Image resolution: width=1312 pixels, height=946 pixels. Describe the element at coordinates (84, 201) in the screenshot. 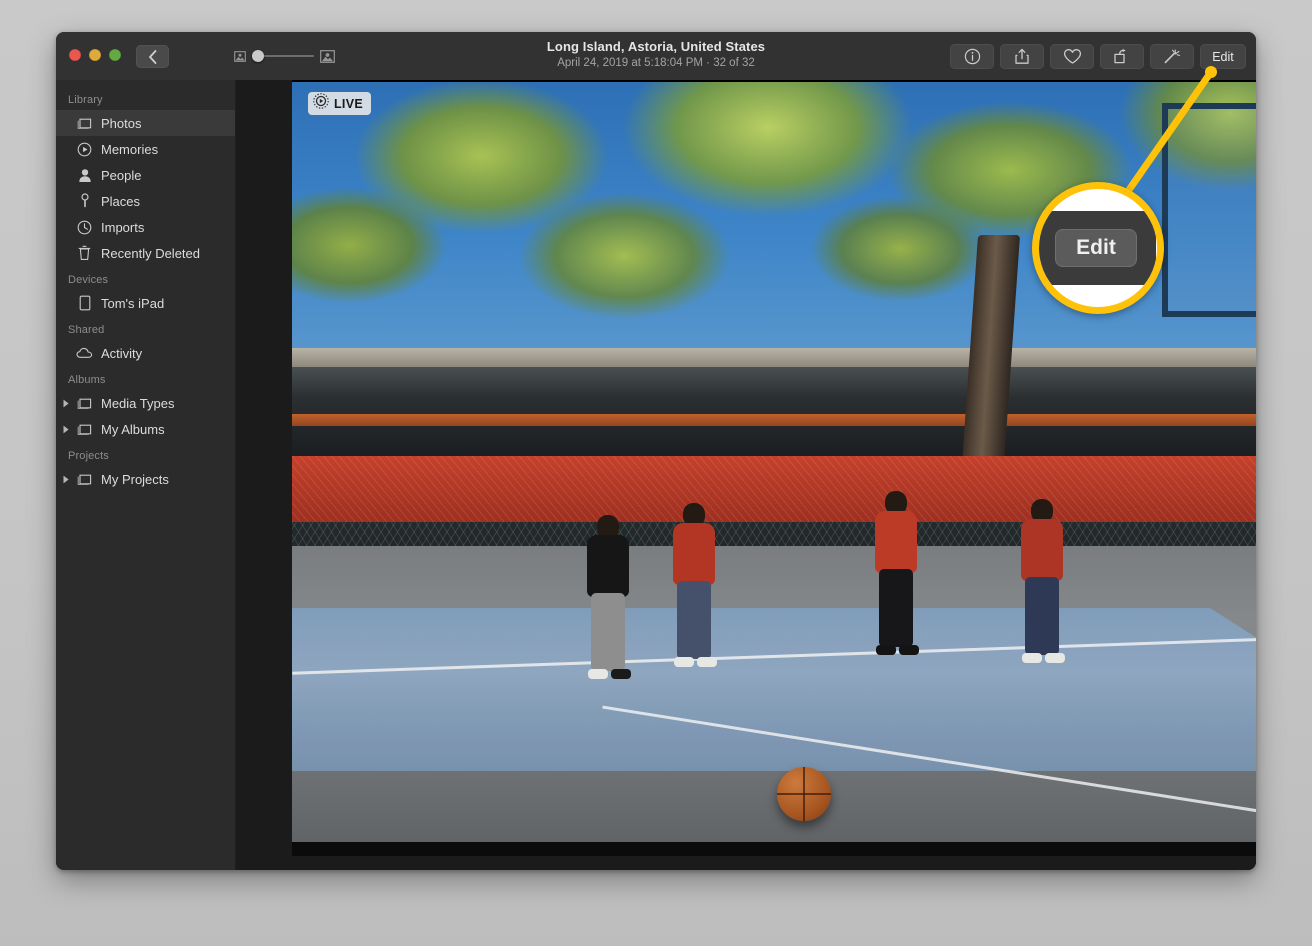

I see `places-pin-icon` at that location.